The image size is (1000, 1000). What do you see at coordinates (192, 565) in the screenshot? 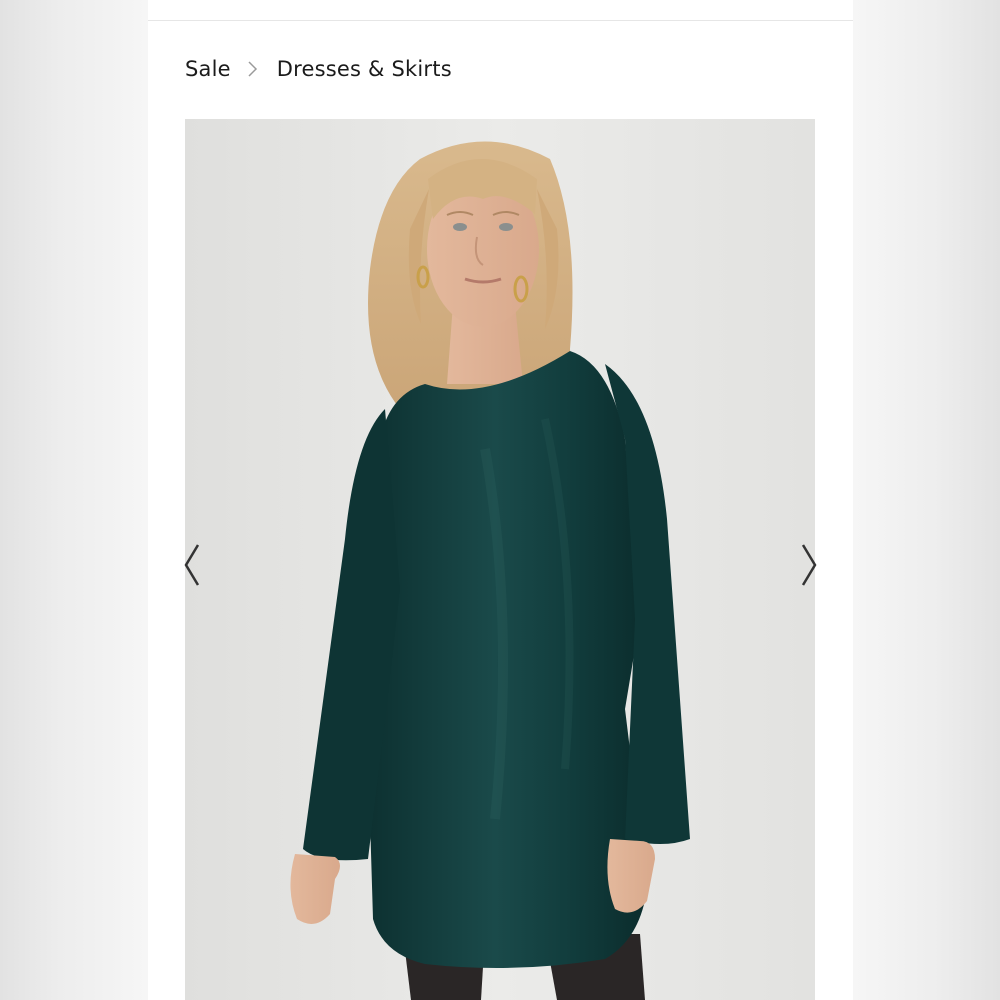
I see `chevron-left-icon` at bounding box center [192, 565].